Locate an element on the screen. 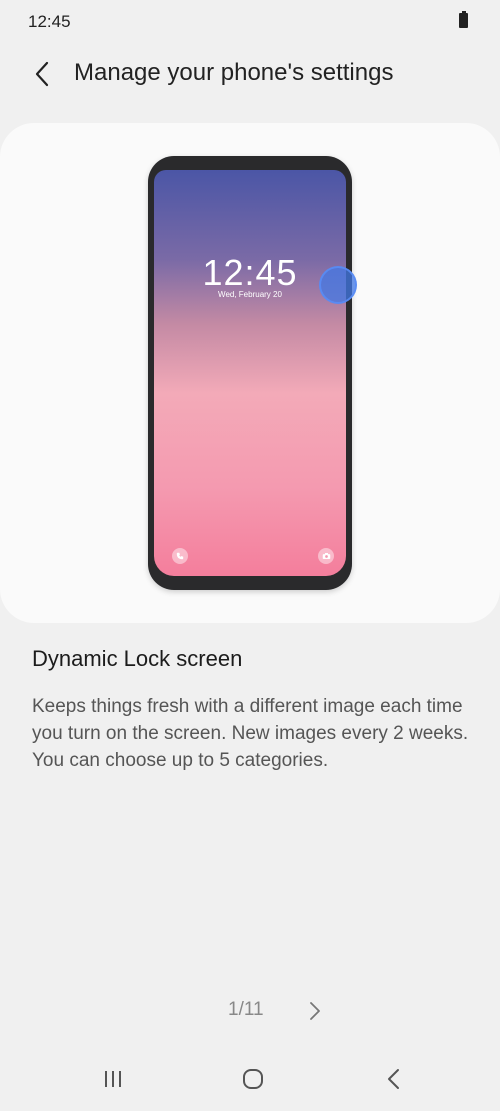 The height and width of the screenshot is (1111, 500). lock-screen-preview: 12:45 Wed, February 20 is located at coordinates (250, 373).